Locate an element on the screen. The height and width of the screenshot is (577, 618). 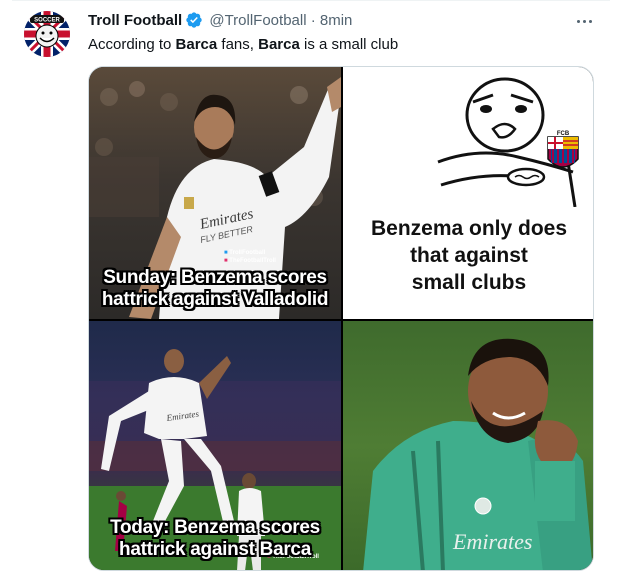
tweet-text-part: According to is located at coordinates (132, 44).